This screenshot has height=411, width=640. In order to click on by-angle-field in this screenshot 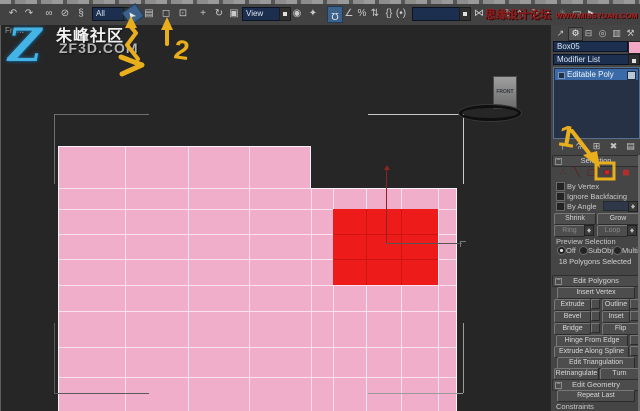, I will do `click(616, 206)`.